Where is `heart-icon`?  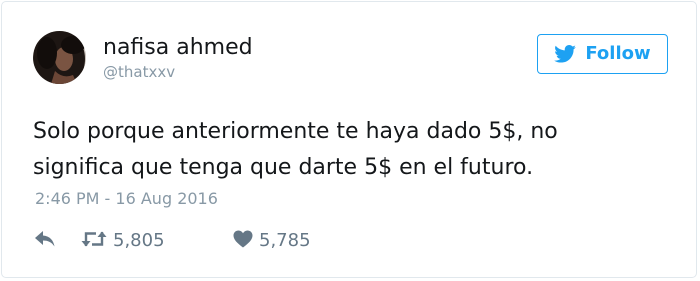 heart-icon is located at coordinates (243, 241).